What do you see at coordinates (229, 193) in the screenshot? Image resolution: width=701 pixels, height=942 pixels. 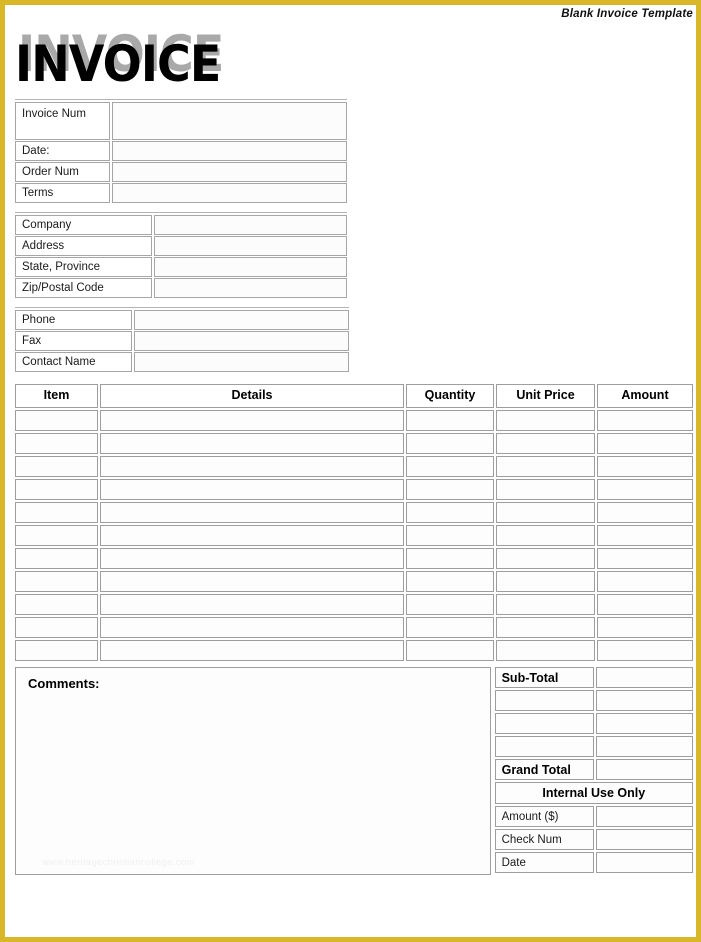 I see `input-terms` at bounding box center [229, 193].